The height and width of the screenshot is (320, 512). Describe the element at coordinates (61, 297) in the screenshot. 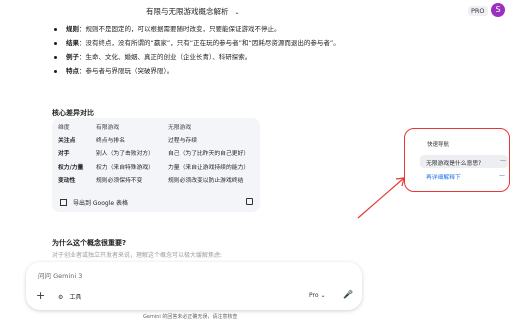

I see `tools-icon: ⚙` at that location.